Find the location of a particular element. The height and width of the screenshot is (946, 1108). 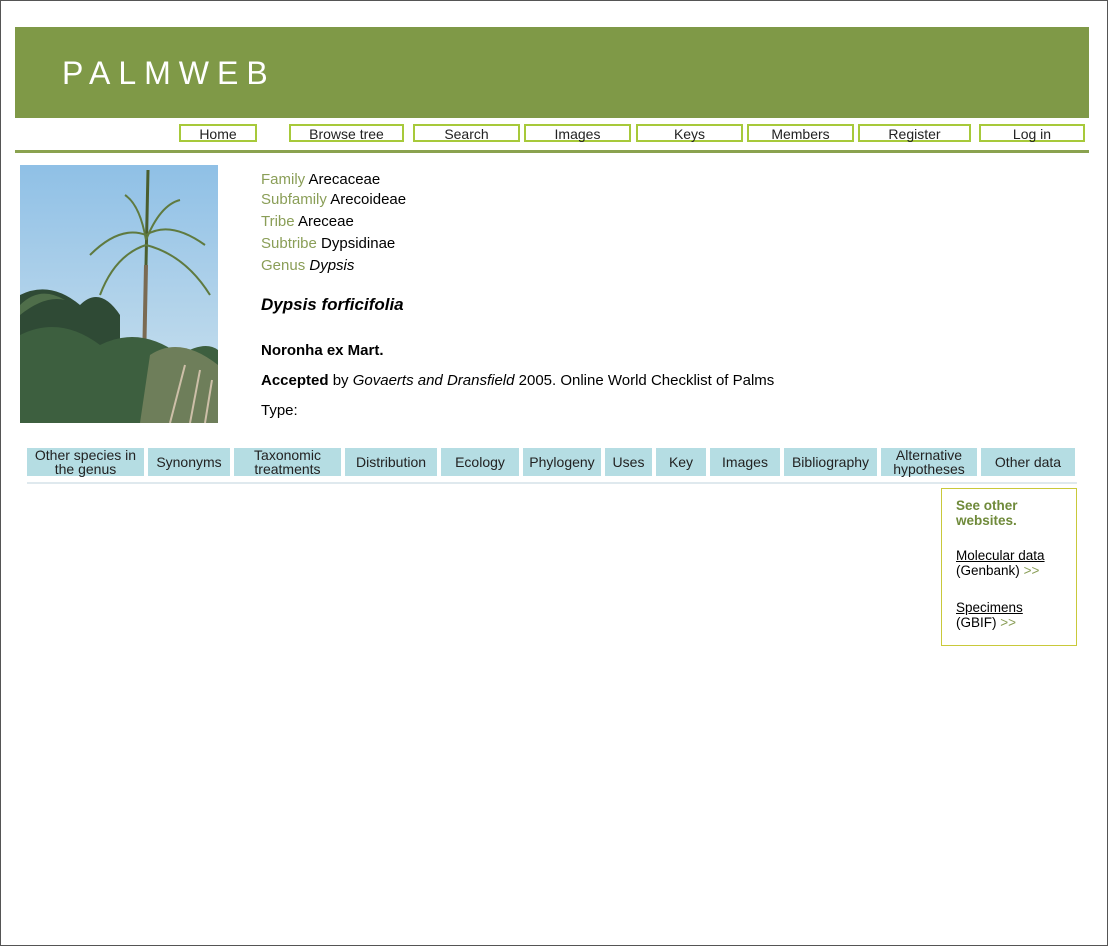

tab-label-line1: Other species in is located at coordinates (85, 455).